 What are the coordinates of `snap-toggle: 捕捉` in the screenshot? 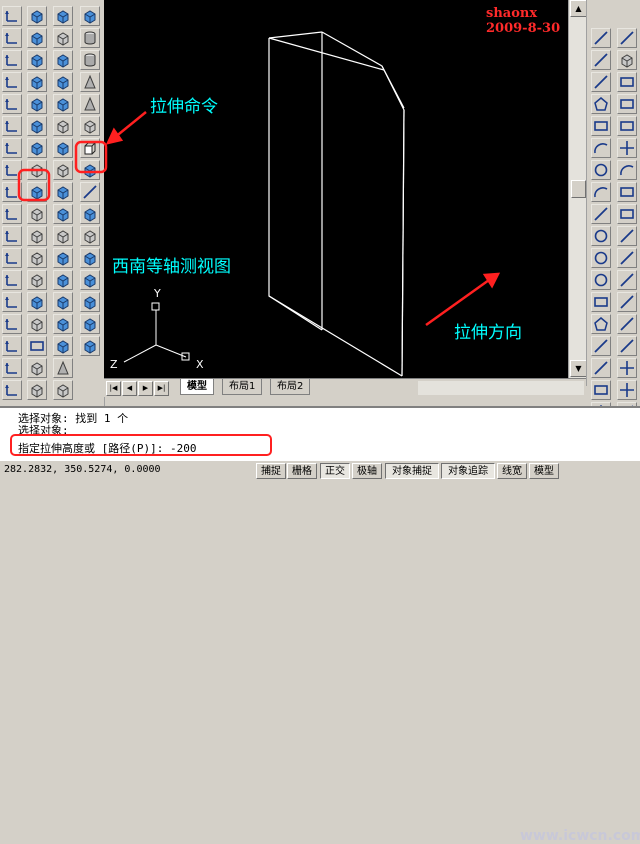 It's located at (271, 471).